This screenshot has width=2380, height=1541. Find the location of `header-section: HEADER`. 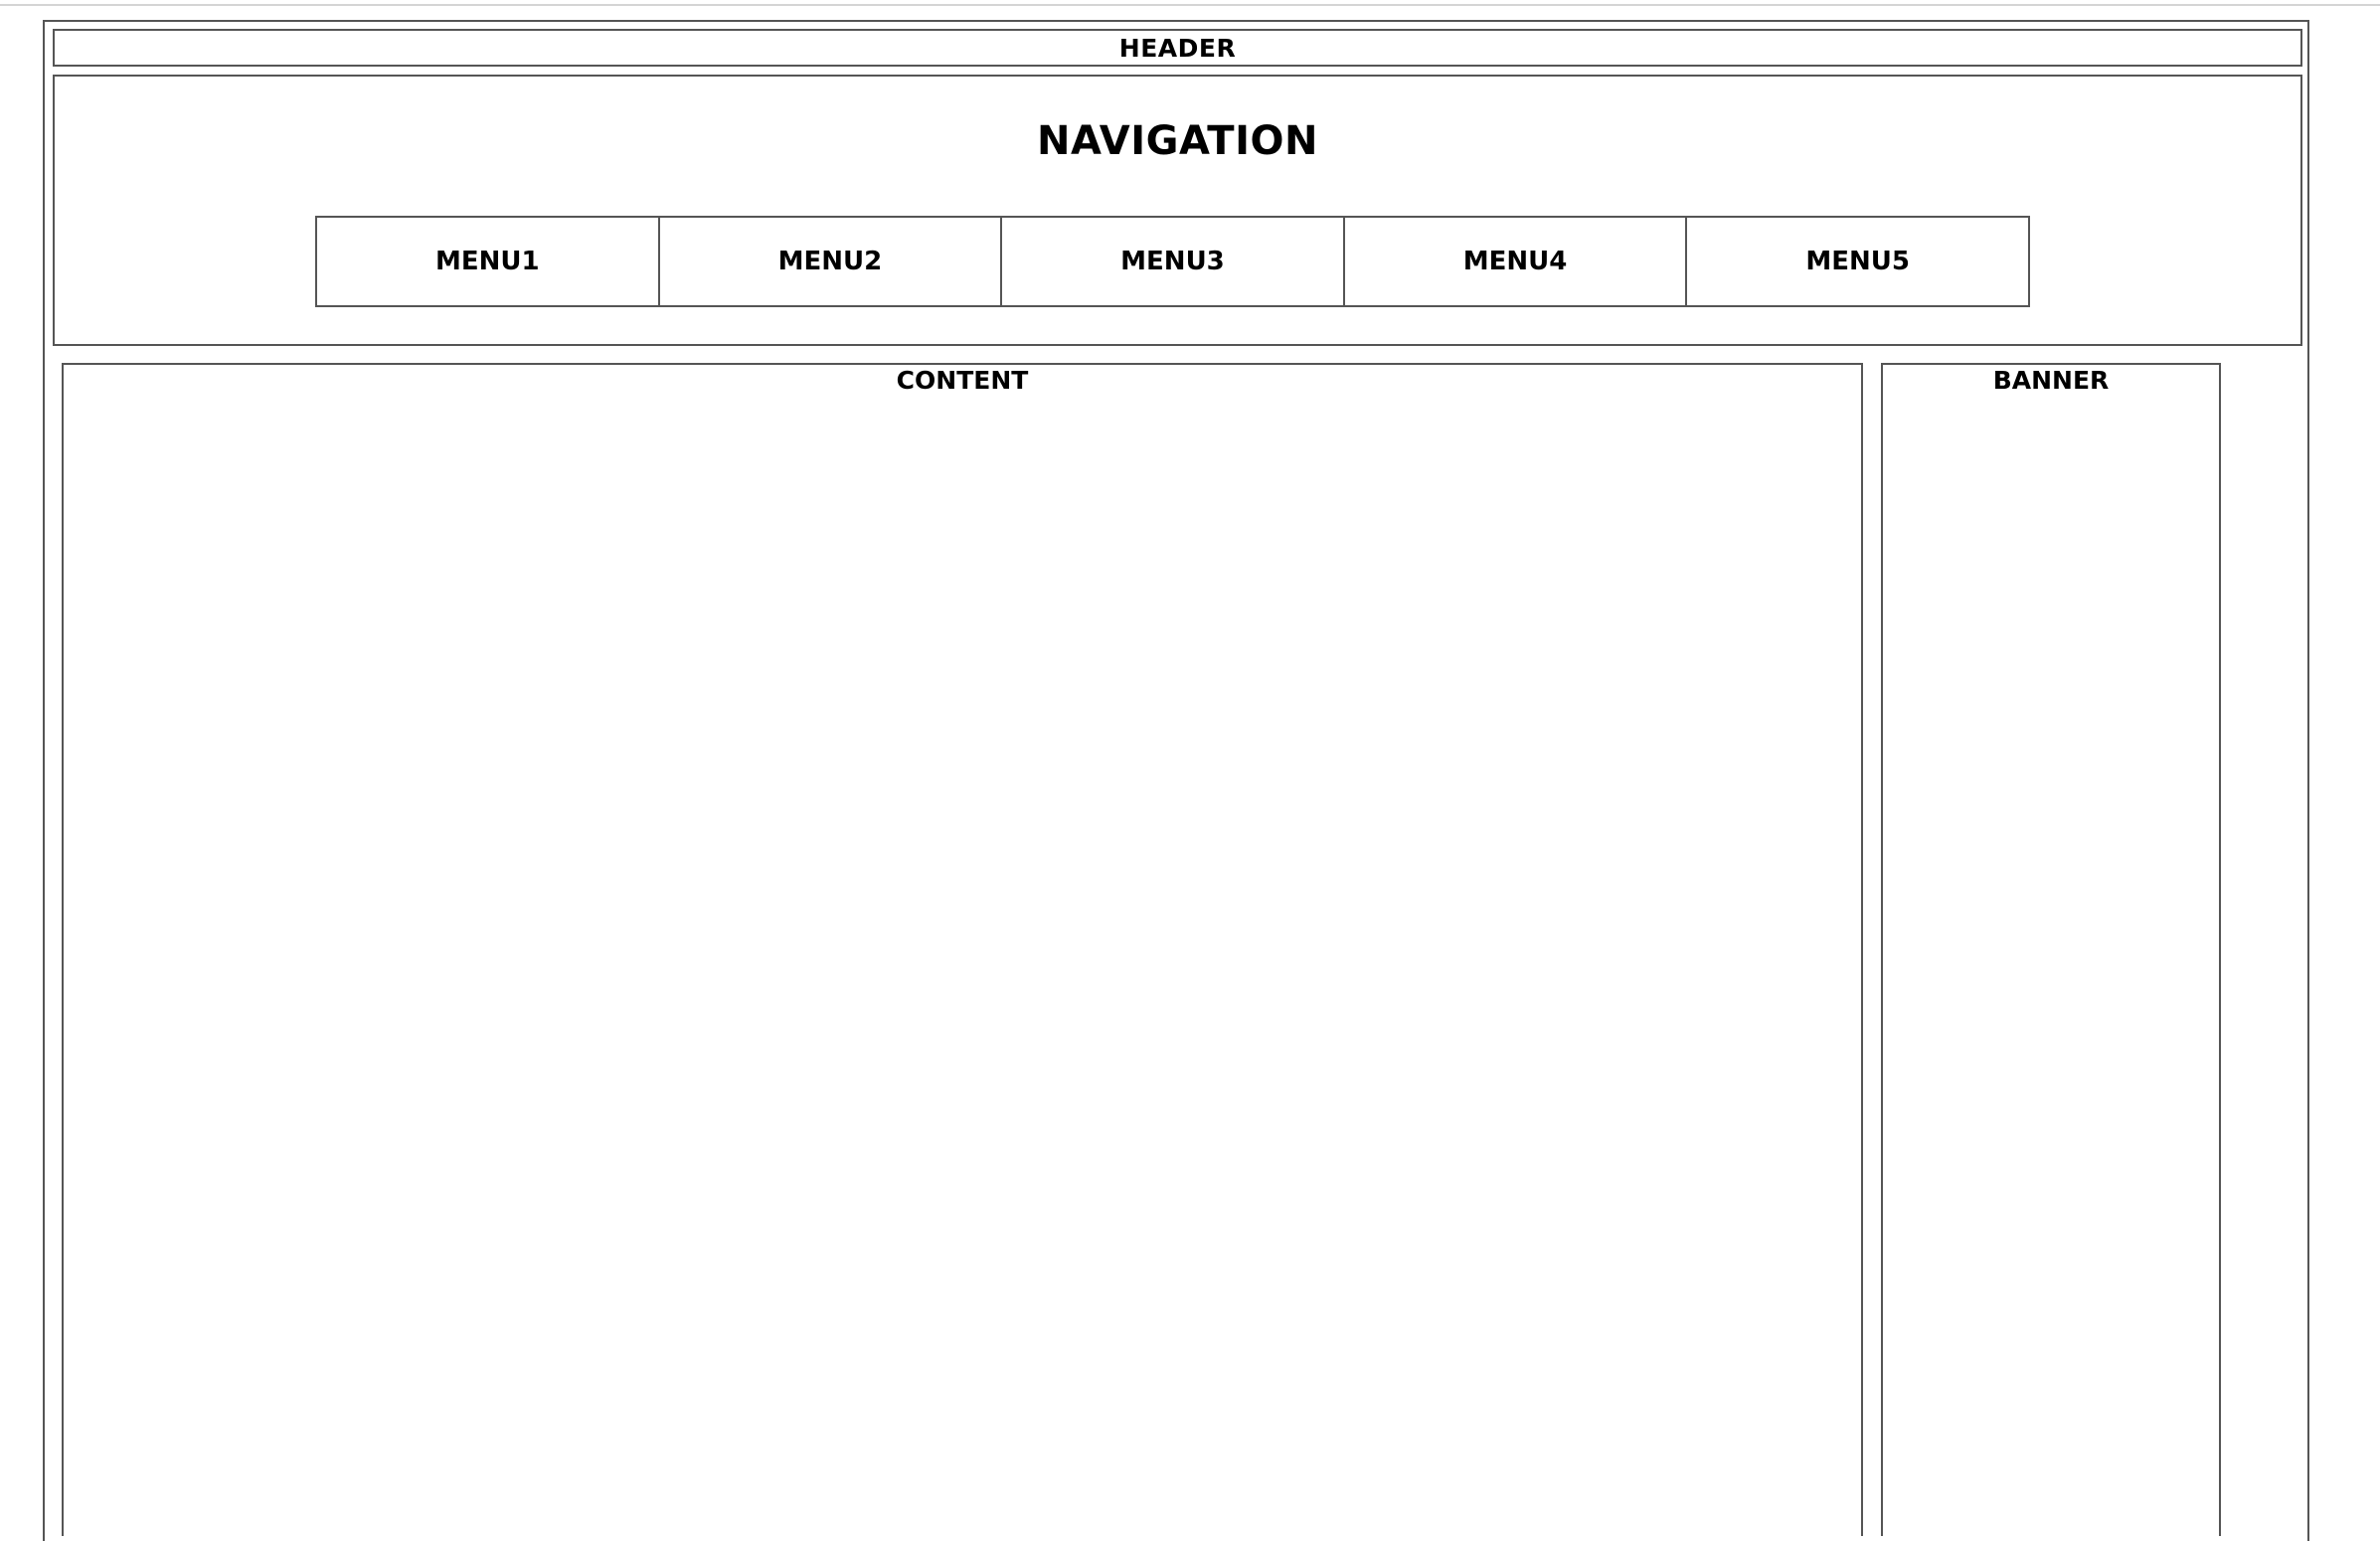

header-section: HEADER is located at coordinates (1177, 48).